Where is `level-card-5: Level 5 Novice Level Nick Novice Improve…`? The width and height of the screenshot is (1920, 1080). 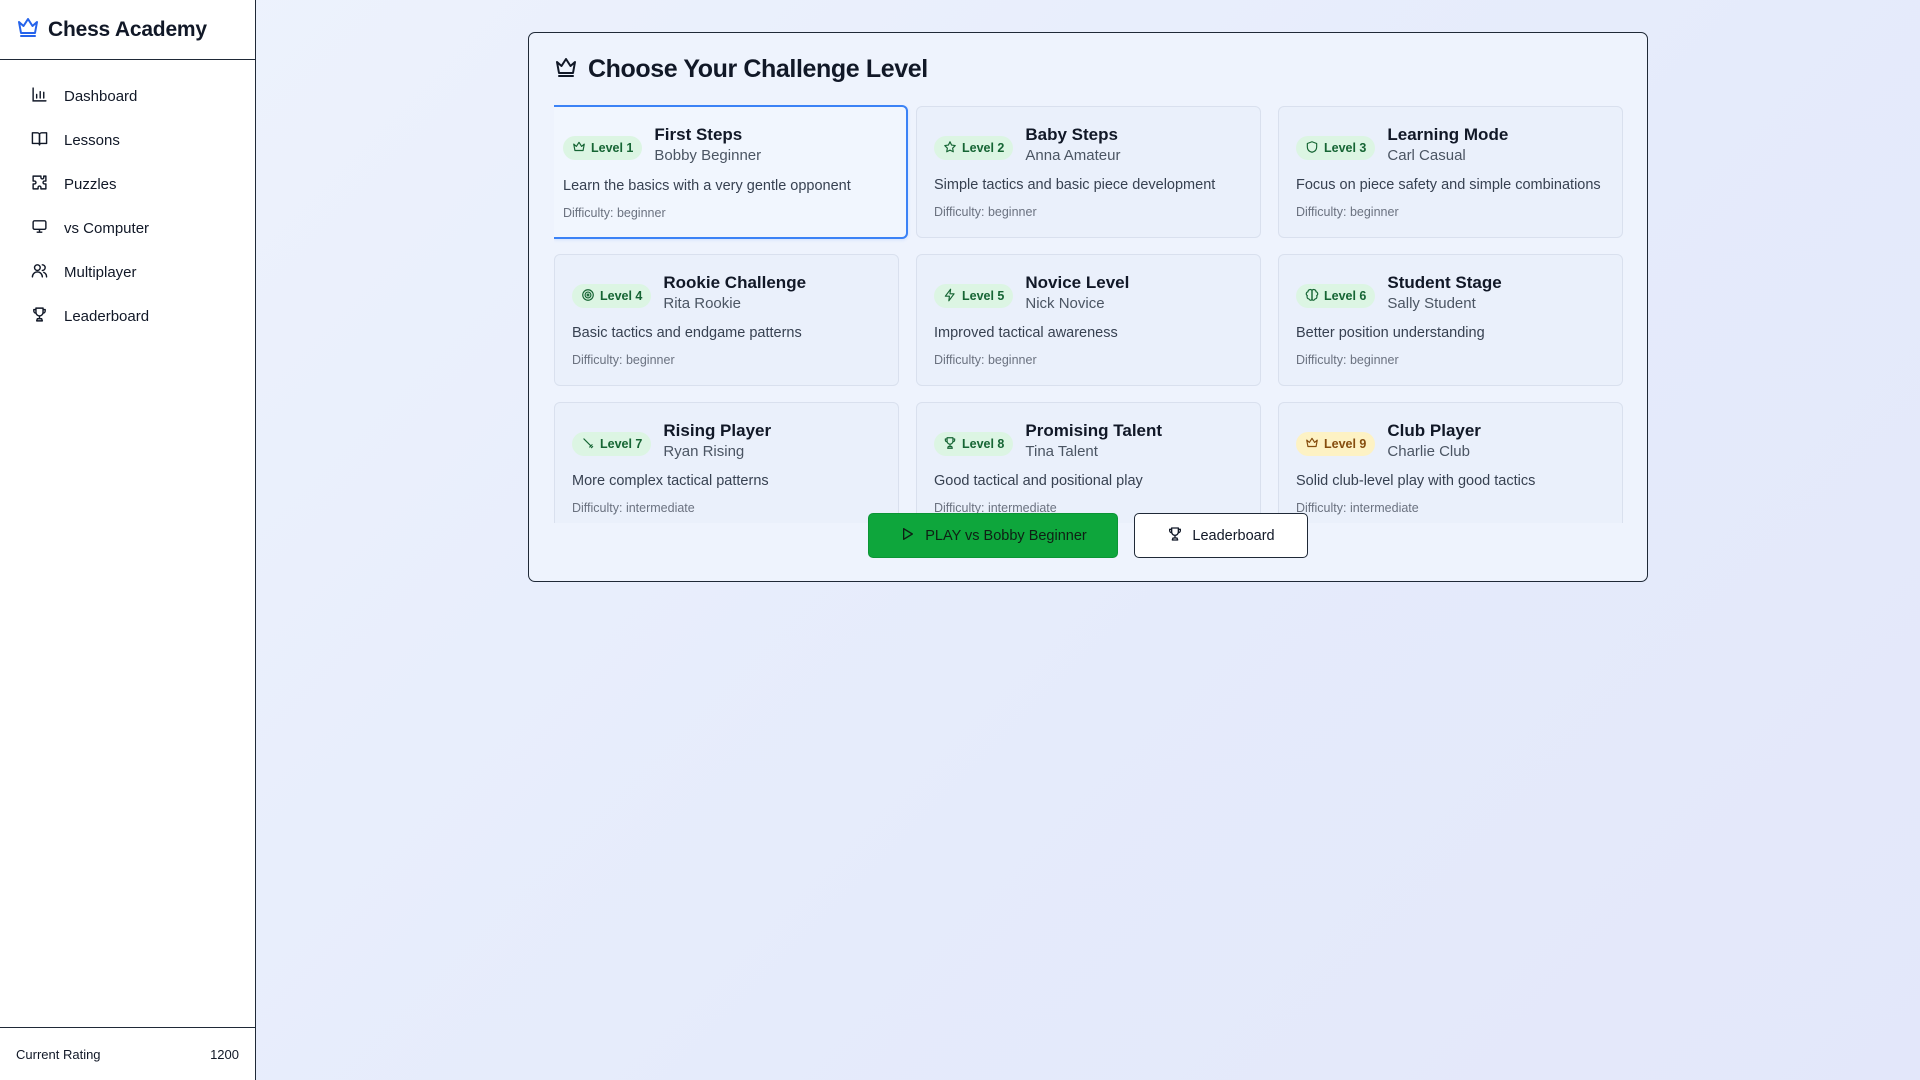 level-card-5: Level 5 Novice Level Nick Novice Improve… is located at coordinates (1088, 320).